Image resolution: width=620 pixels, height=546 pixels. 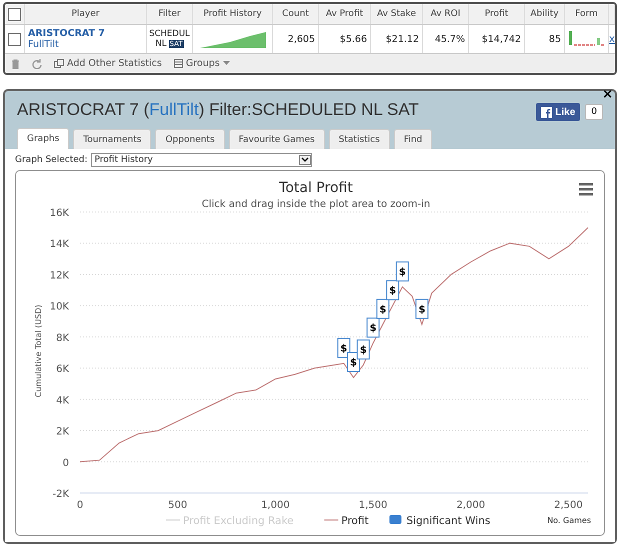 What do you see at coordinates (62, 432) in the screenshot?
I see `y-tick-label: 2K` at bounding box center [62, 432].